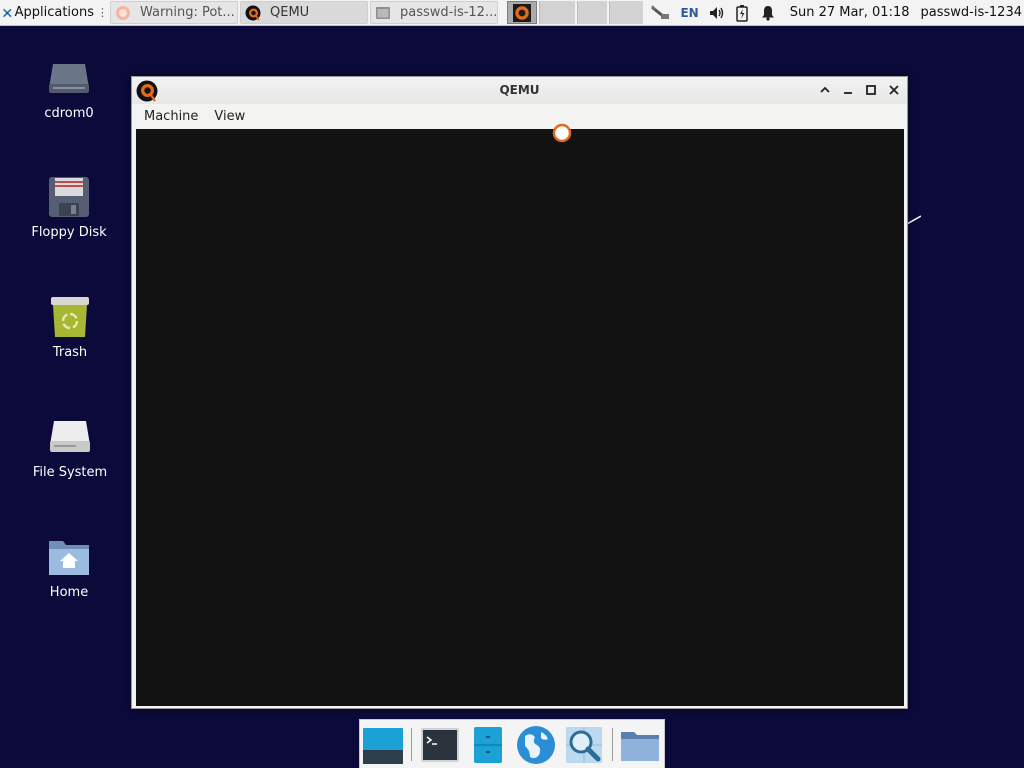  Describe the element at coordinates (69, 78) in the screenshot. I see `cdrom-drive-icon` at that location.